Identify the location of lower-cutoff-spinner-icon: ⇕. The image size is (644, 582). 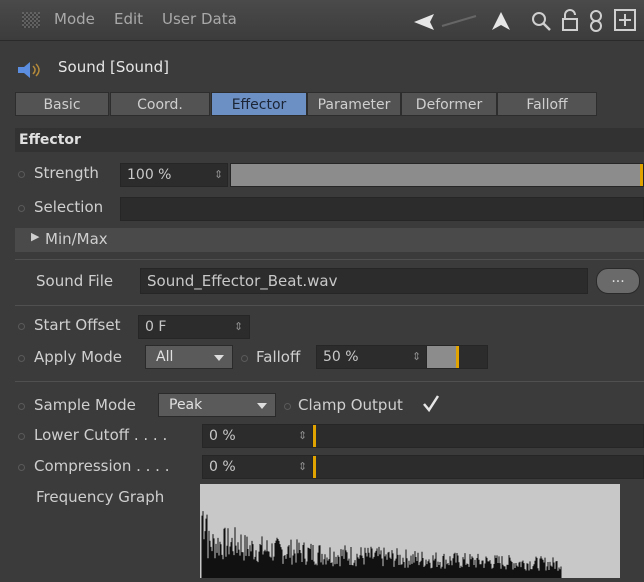
(302, 435).